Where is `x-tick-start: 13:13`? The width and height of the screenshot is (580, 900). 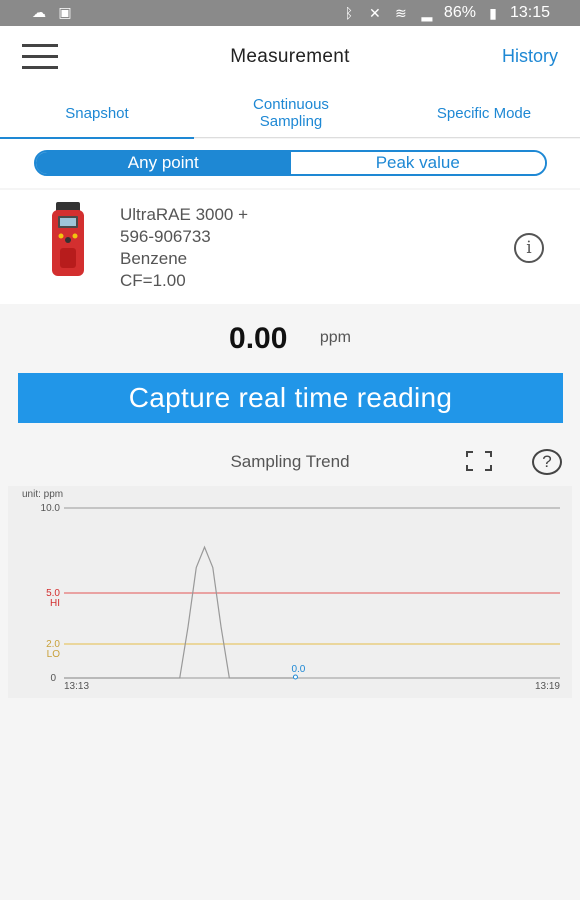 x-tick-start: 13:13 is located at coordinates (76, 686).